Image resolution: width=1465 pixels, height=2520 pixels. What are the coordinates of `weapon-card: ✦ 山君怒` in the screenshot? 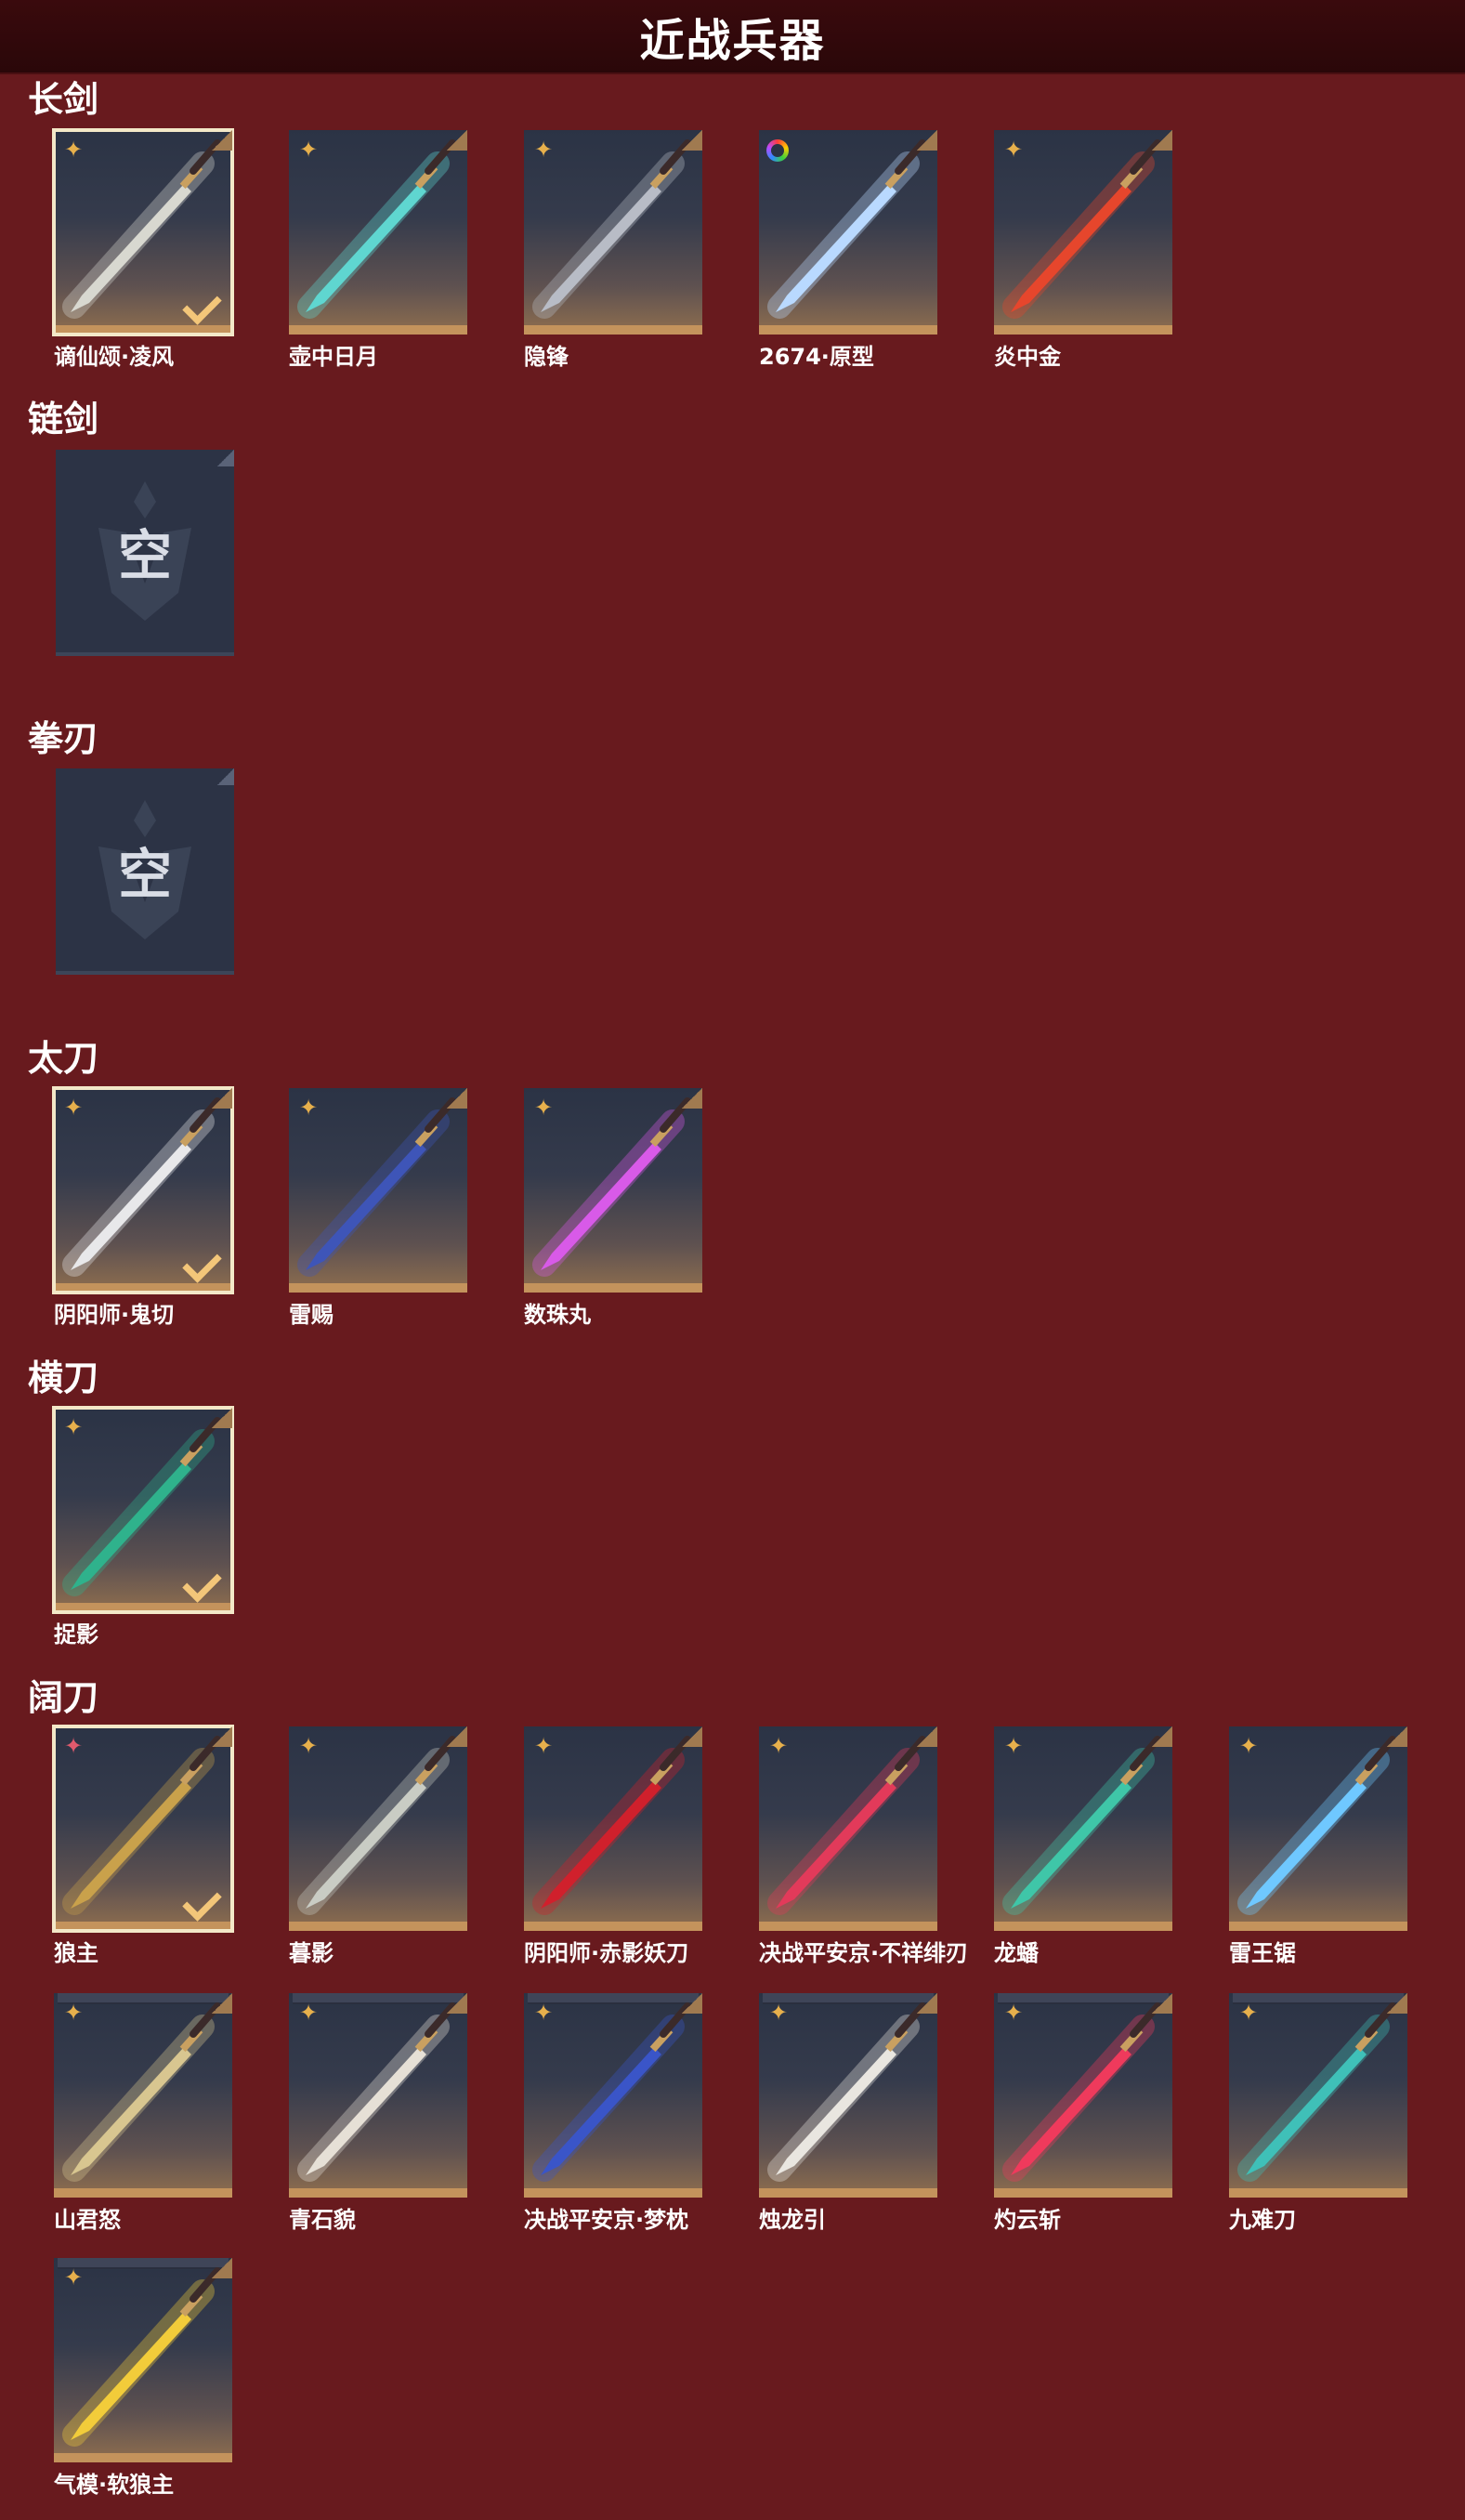 It's located at (143, 2113).